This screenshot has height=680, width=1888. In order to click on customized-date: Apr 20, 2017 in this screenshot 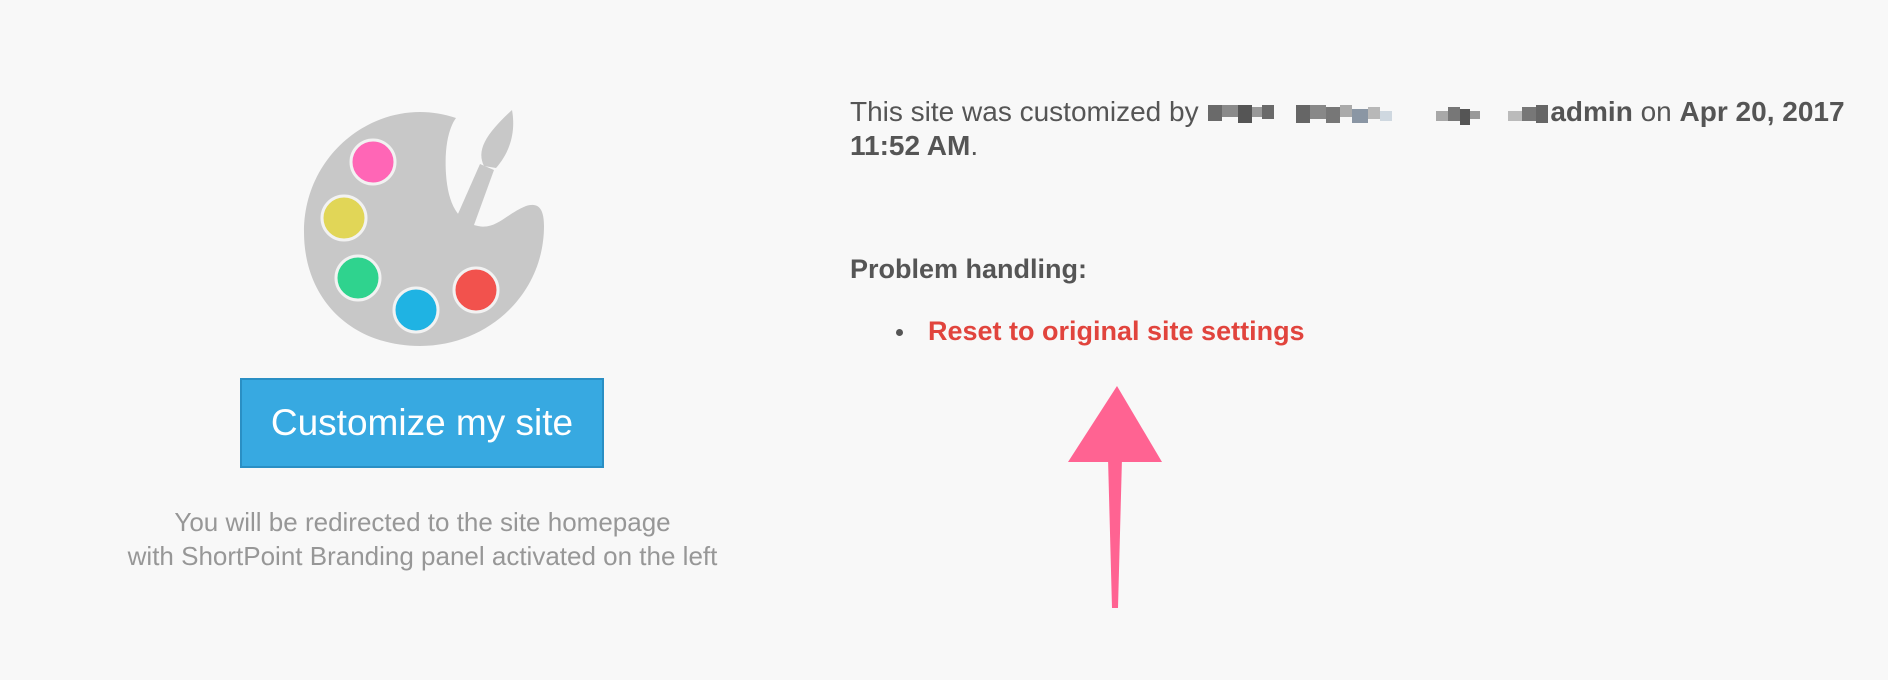, I will do `click(1762, 111)`.